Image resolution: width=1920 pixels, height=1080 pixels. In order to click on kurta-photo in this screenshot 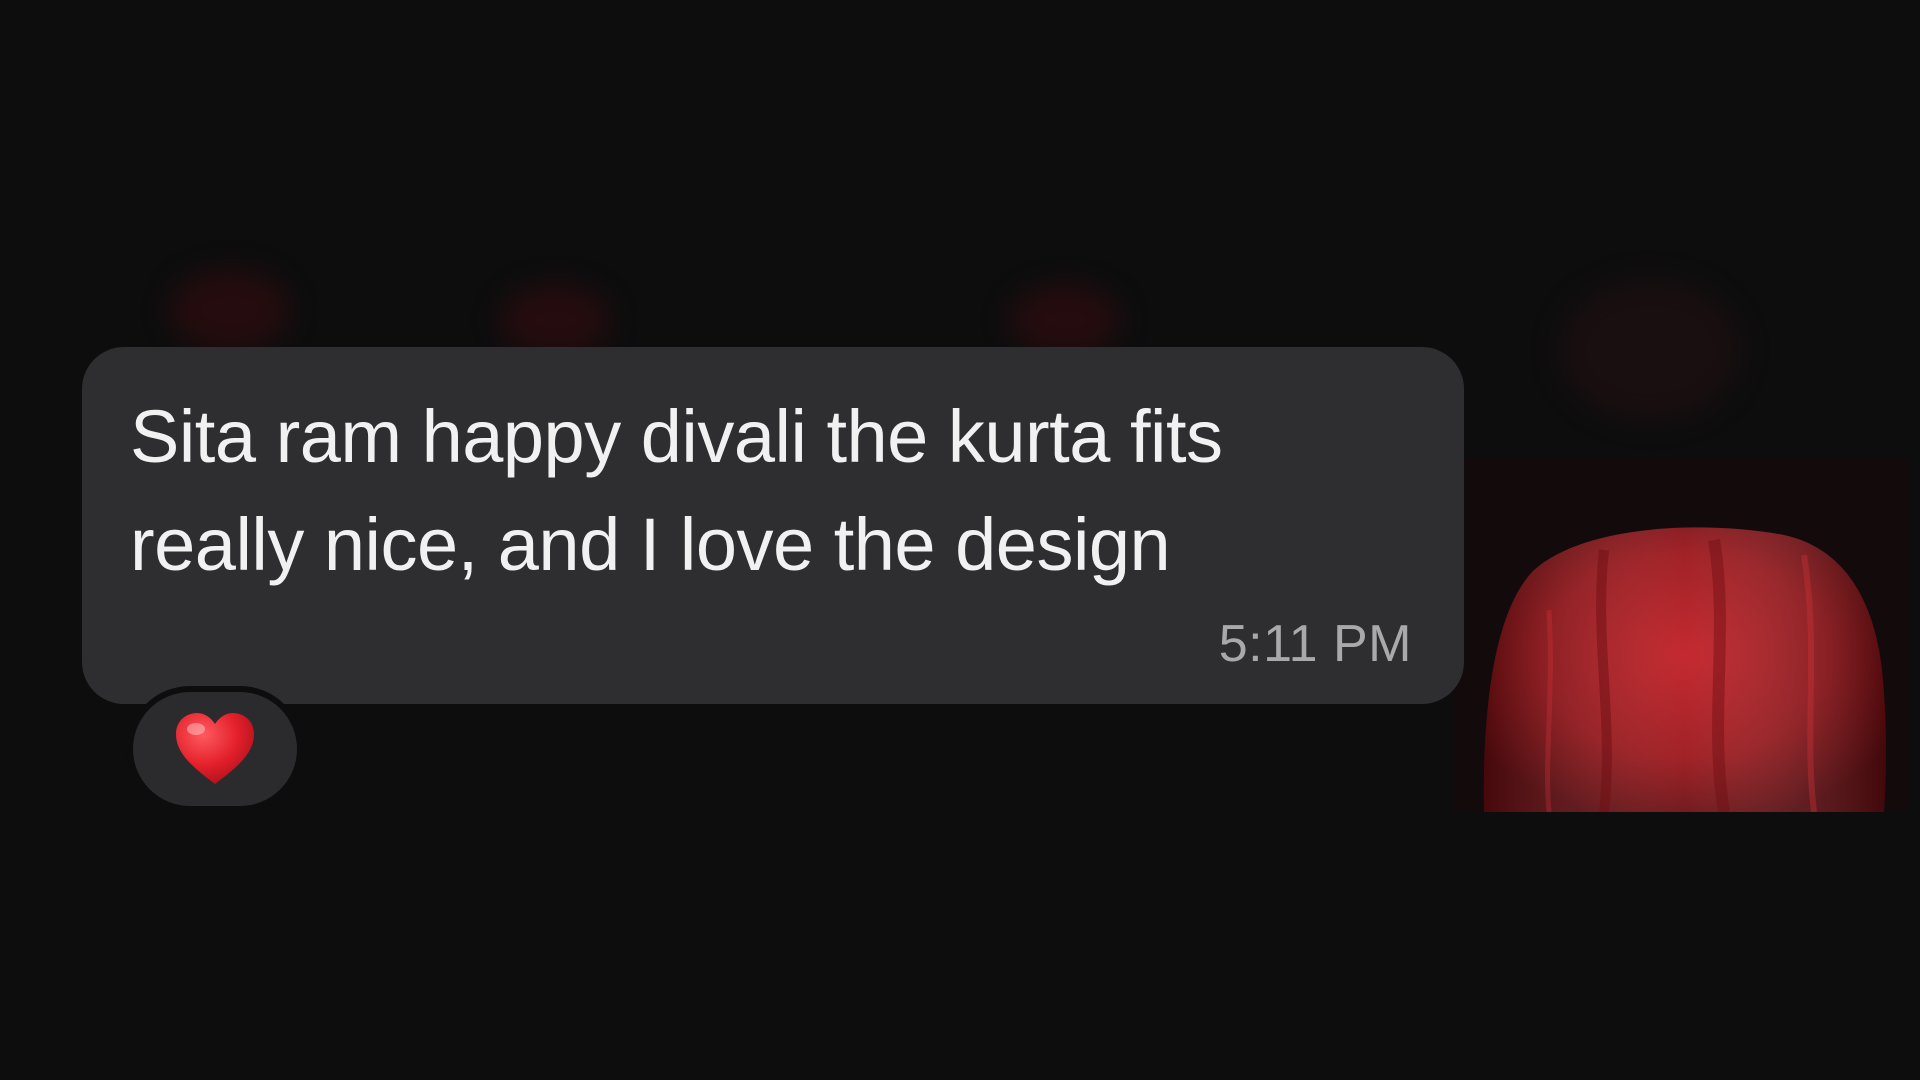, I will do `click(1681, 636)`.